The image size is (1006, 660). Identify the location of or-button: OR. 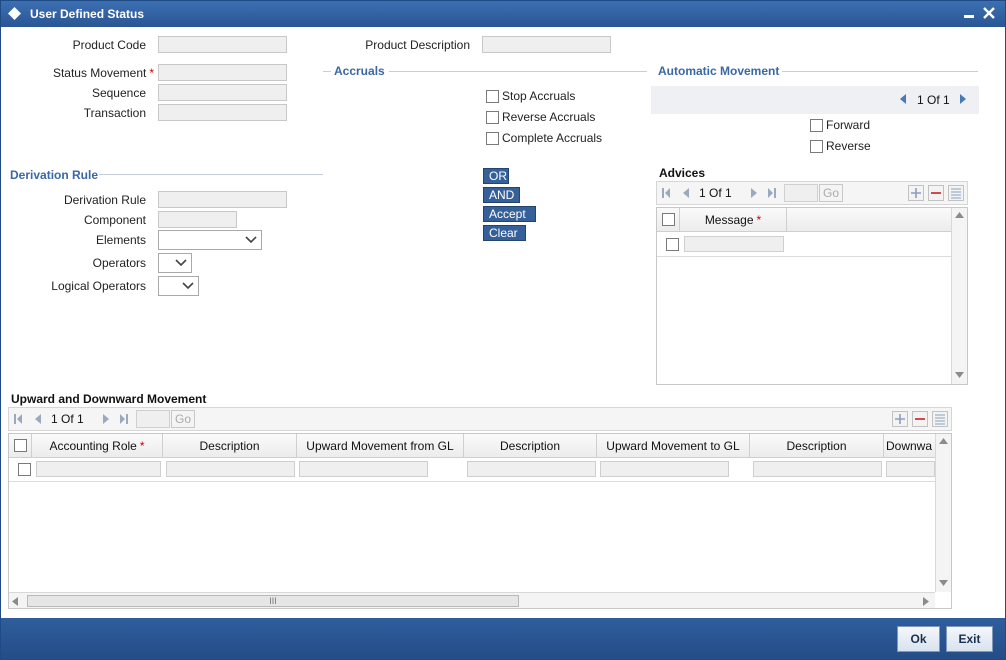
(496, 176).